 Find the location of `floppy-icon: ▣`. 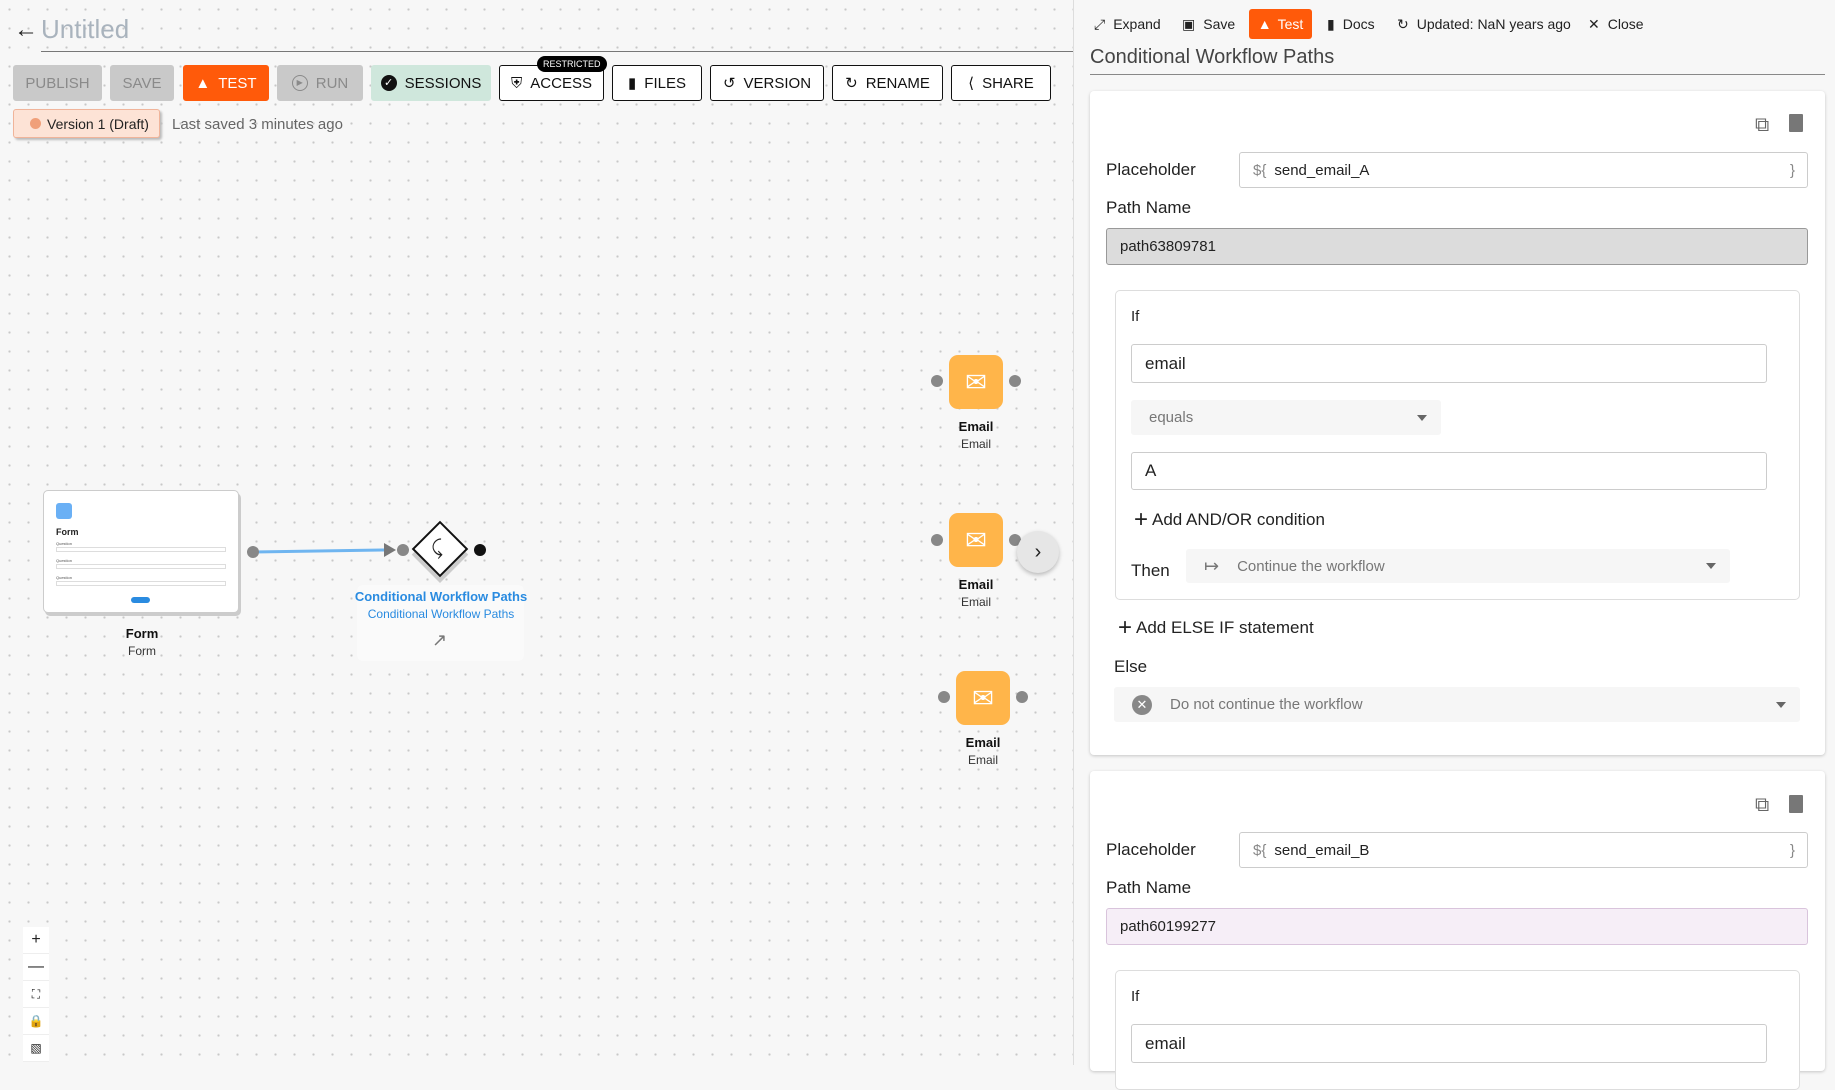

floppy-icon: ▣ is located at coordinates (1189, 23).